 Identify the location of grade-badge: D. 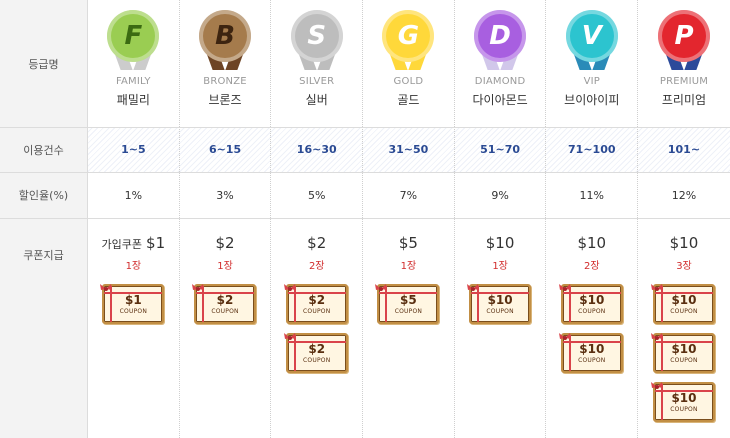
(500, 41).